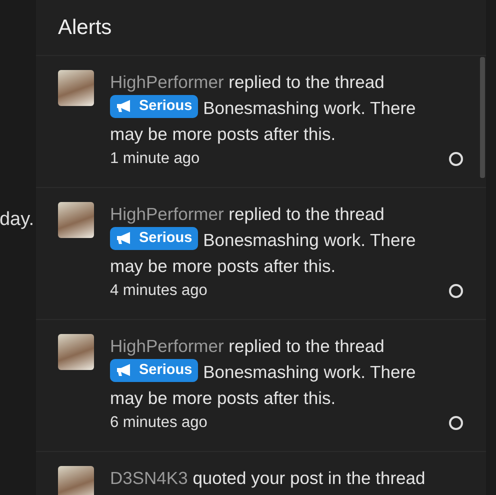 This screenshot has width=496, height=495. Describe the element at coordinates (268, 478) in the screenshot. I see `alert-message: D3SN4K3 quoted your post in the thread` at that location.